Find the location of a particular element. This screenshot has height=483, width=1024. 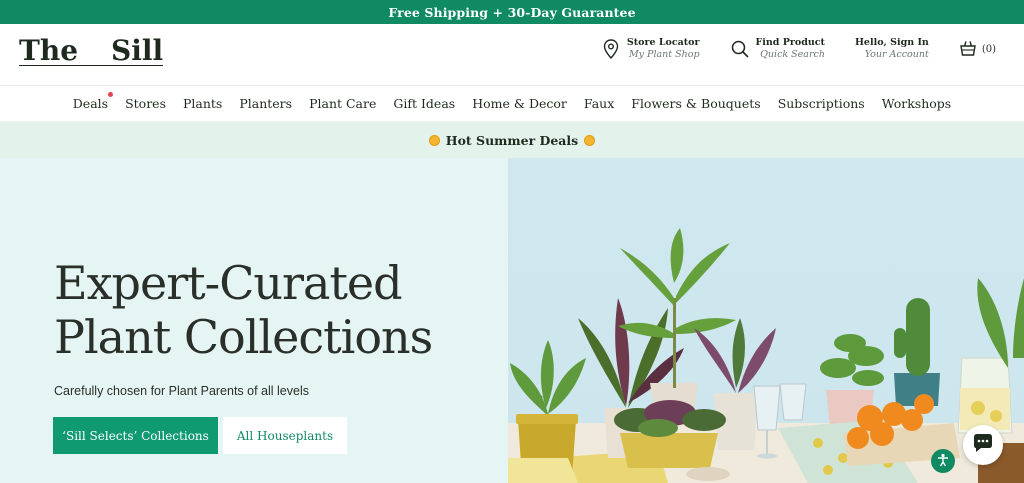

nav-item-subscriptions: Subscriptions is located at coordinates (821, 103).